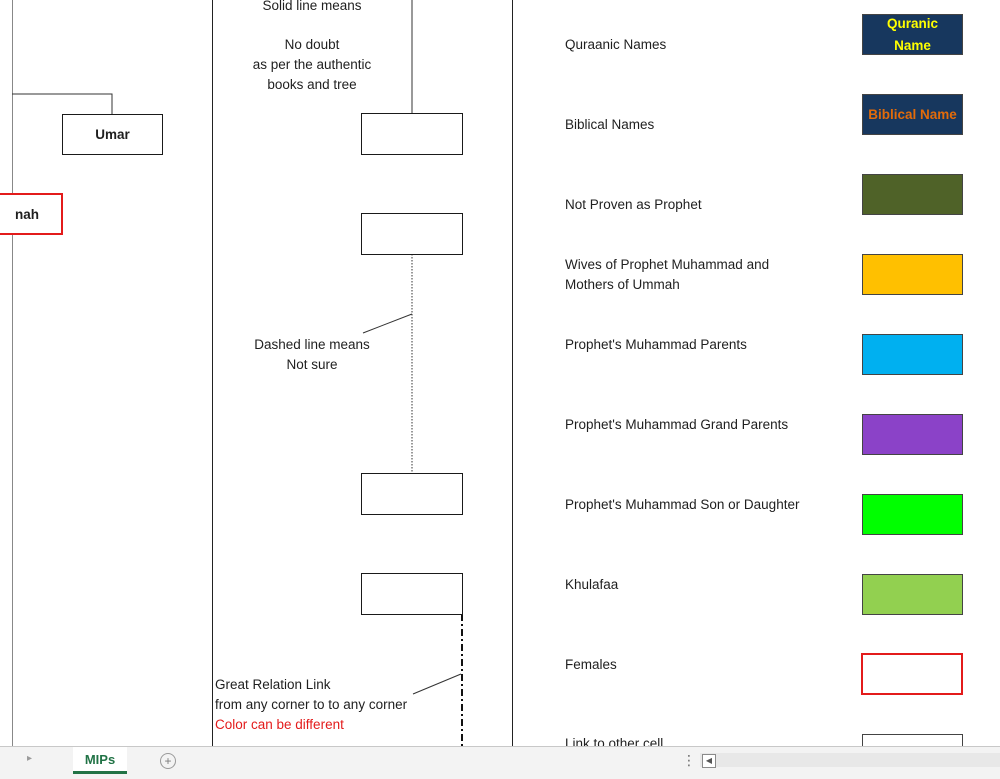 The image size is (1000, 779). Describe the element at coordinates (912, 274) in the screenshot. I see `legend-swatch-wives` at that location.